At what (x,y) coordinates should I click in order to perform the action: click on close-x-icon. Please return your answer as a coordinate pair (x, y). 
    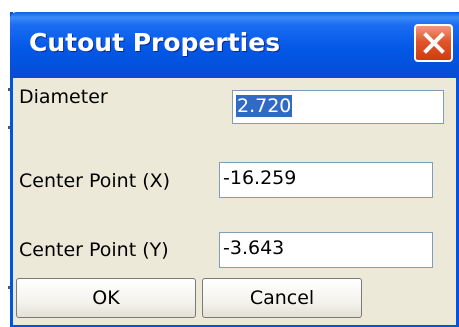
    Looking at the image, I should click on (433, 43).